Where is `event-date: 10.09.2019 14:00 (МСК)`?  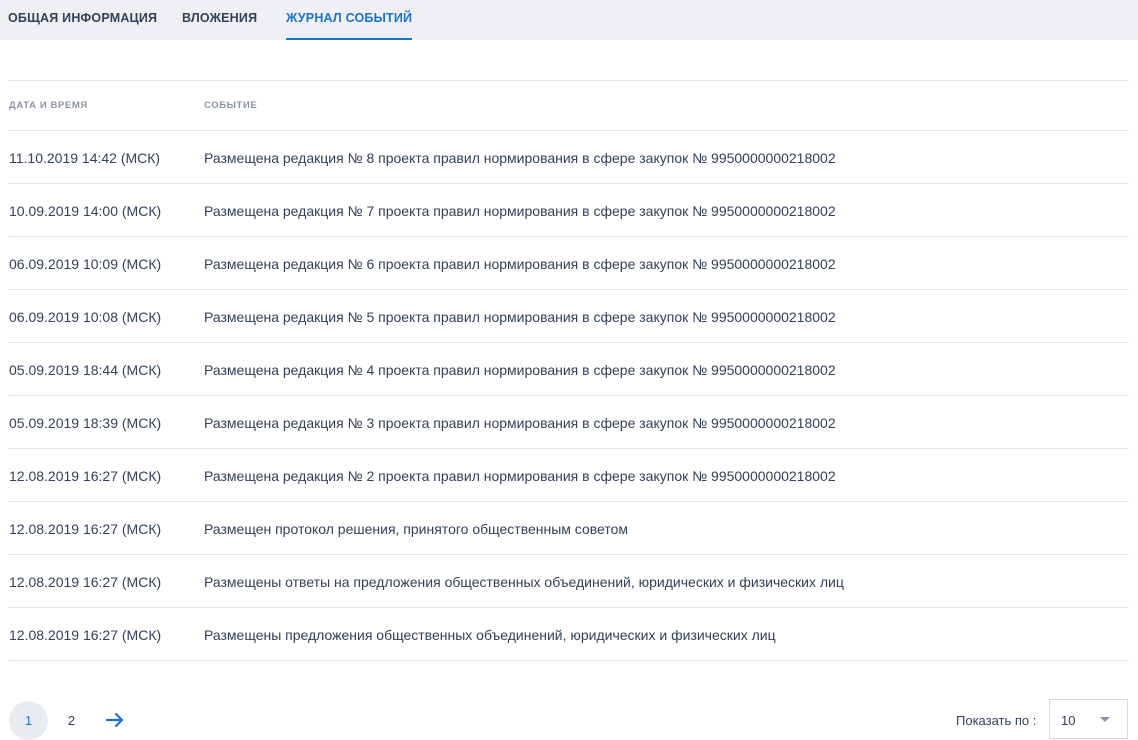 event-date: 10.09.2019 14:00 (МСК) is located at coordinates (85, 211).